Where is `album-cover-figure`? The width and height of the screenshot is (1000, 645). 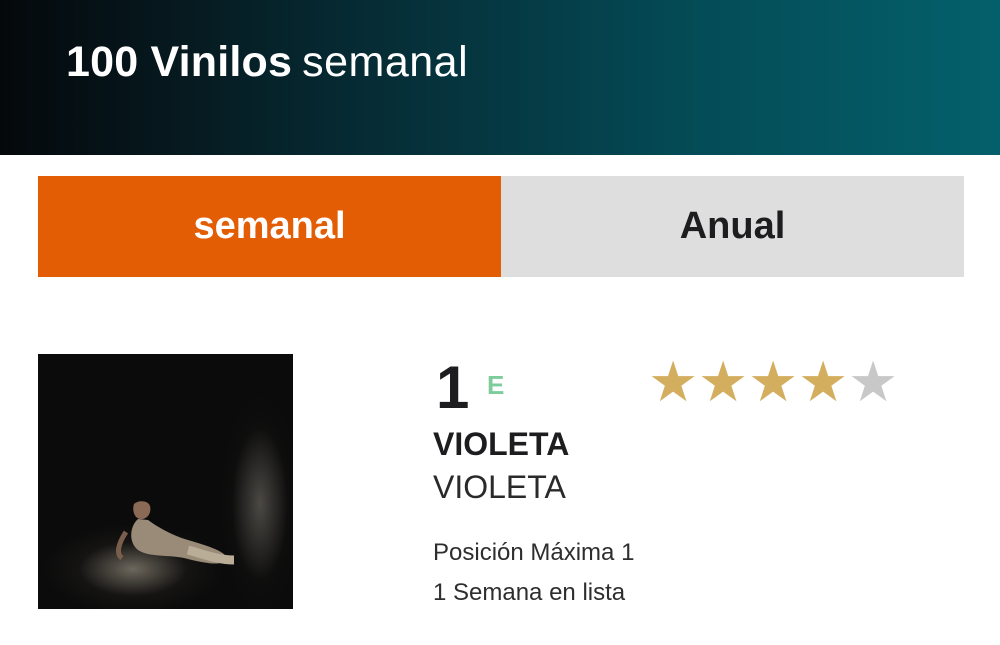 album-cover-figure is located at coordinates (175, 533).